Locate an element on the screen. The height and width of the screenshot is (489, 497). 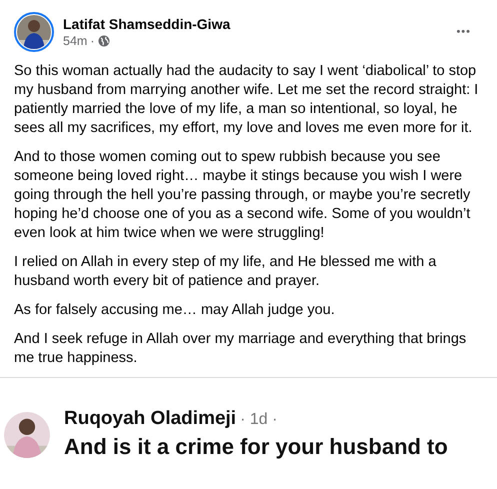
comment-time: · 1d · is located at coordinates (259, 419).